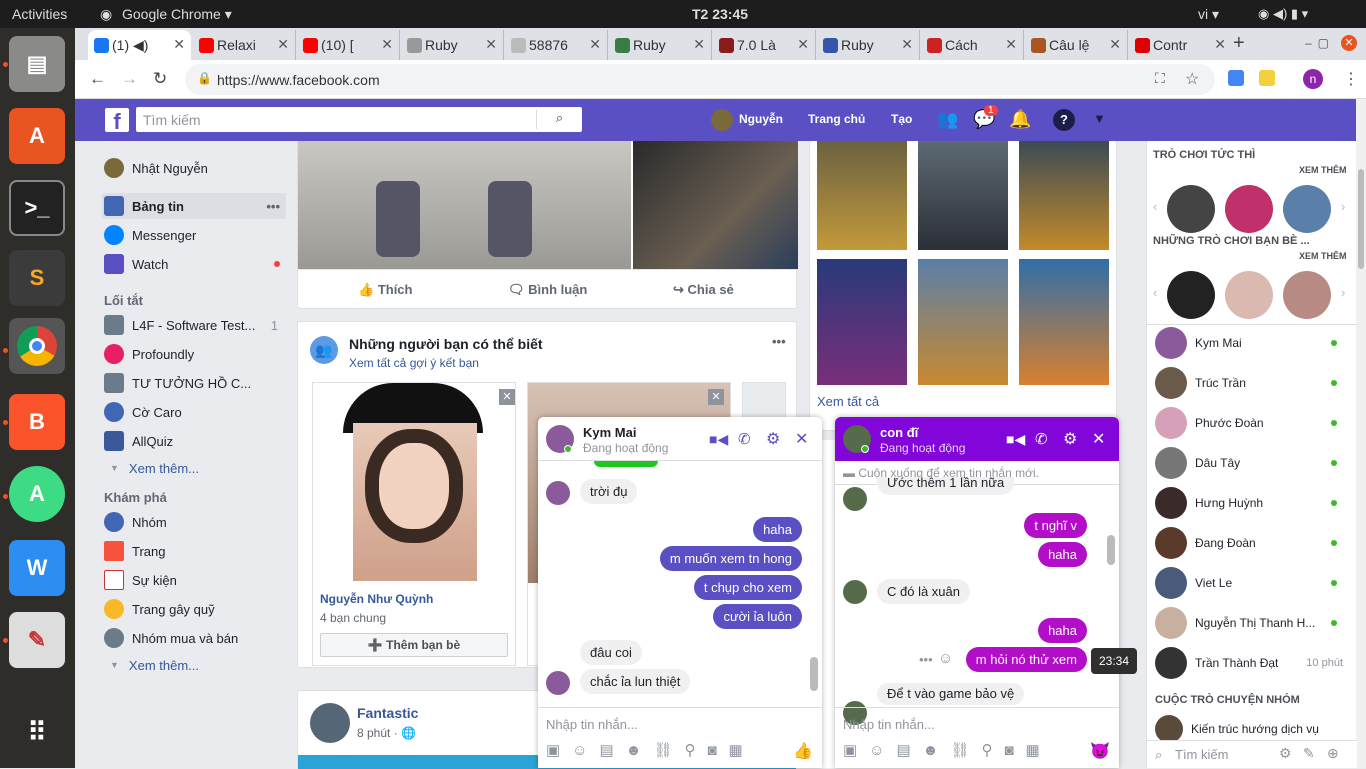 The image size is (1366, 769). What do you see at coordinates (1098, 439) in the screenshot?
I see `close-icon: ✕` at bounding box center [1098, 439].